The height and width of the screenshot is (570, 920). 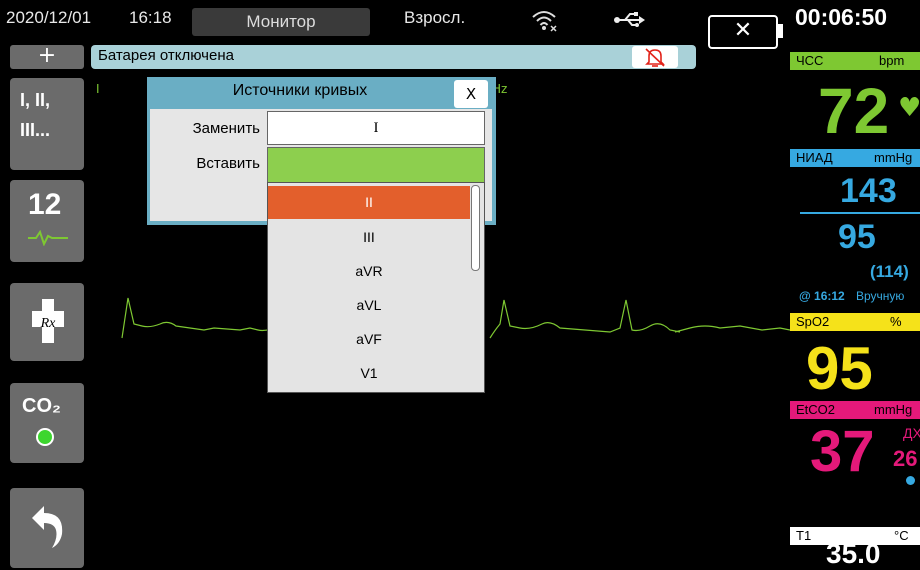 What do you see at coordinates (369, 339) in the screenshot?
I see `option-avf: aVF` at bounding box center [369, 339].